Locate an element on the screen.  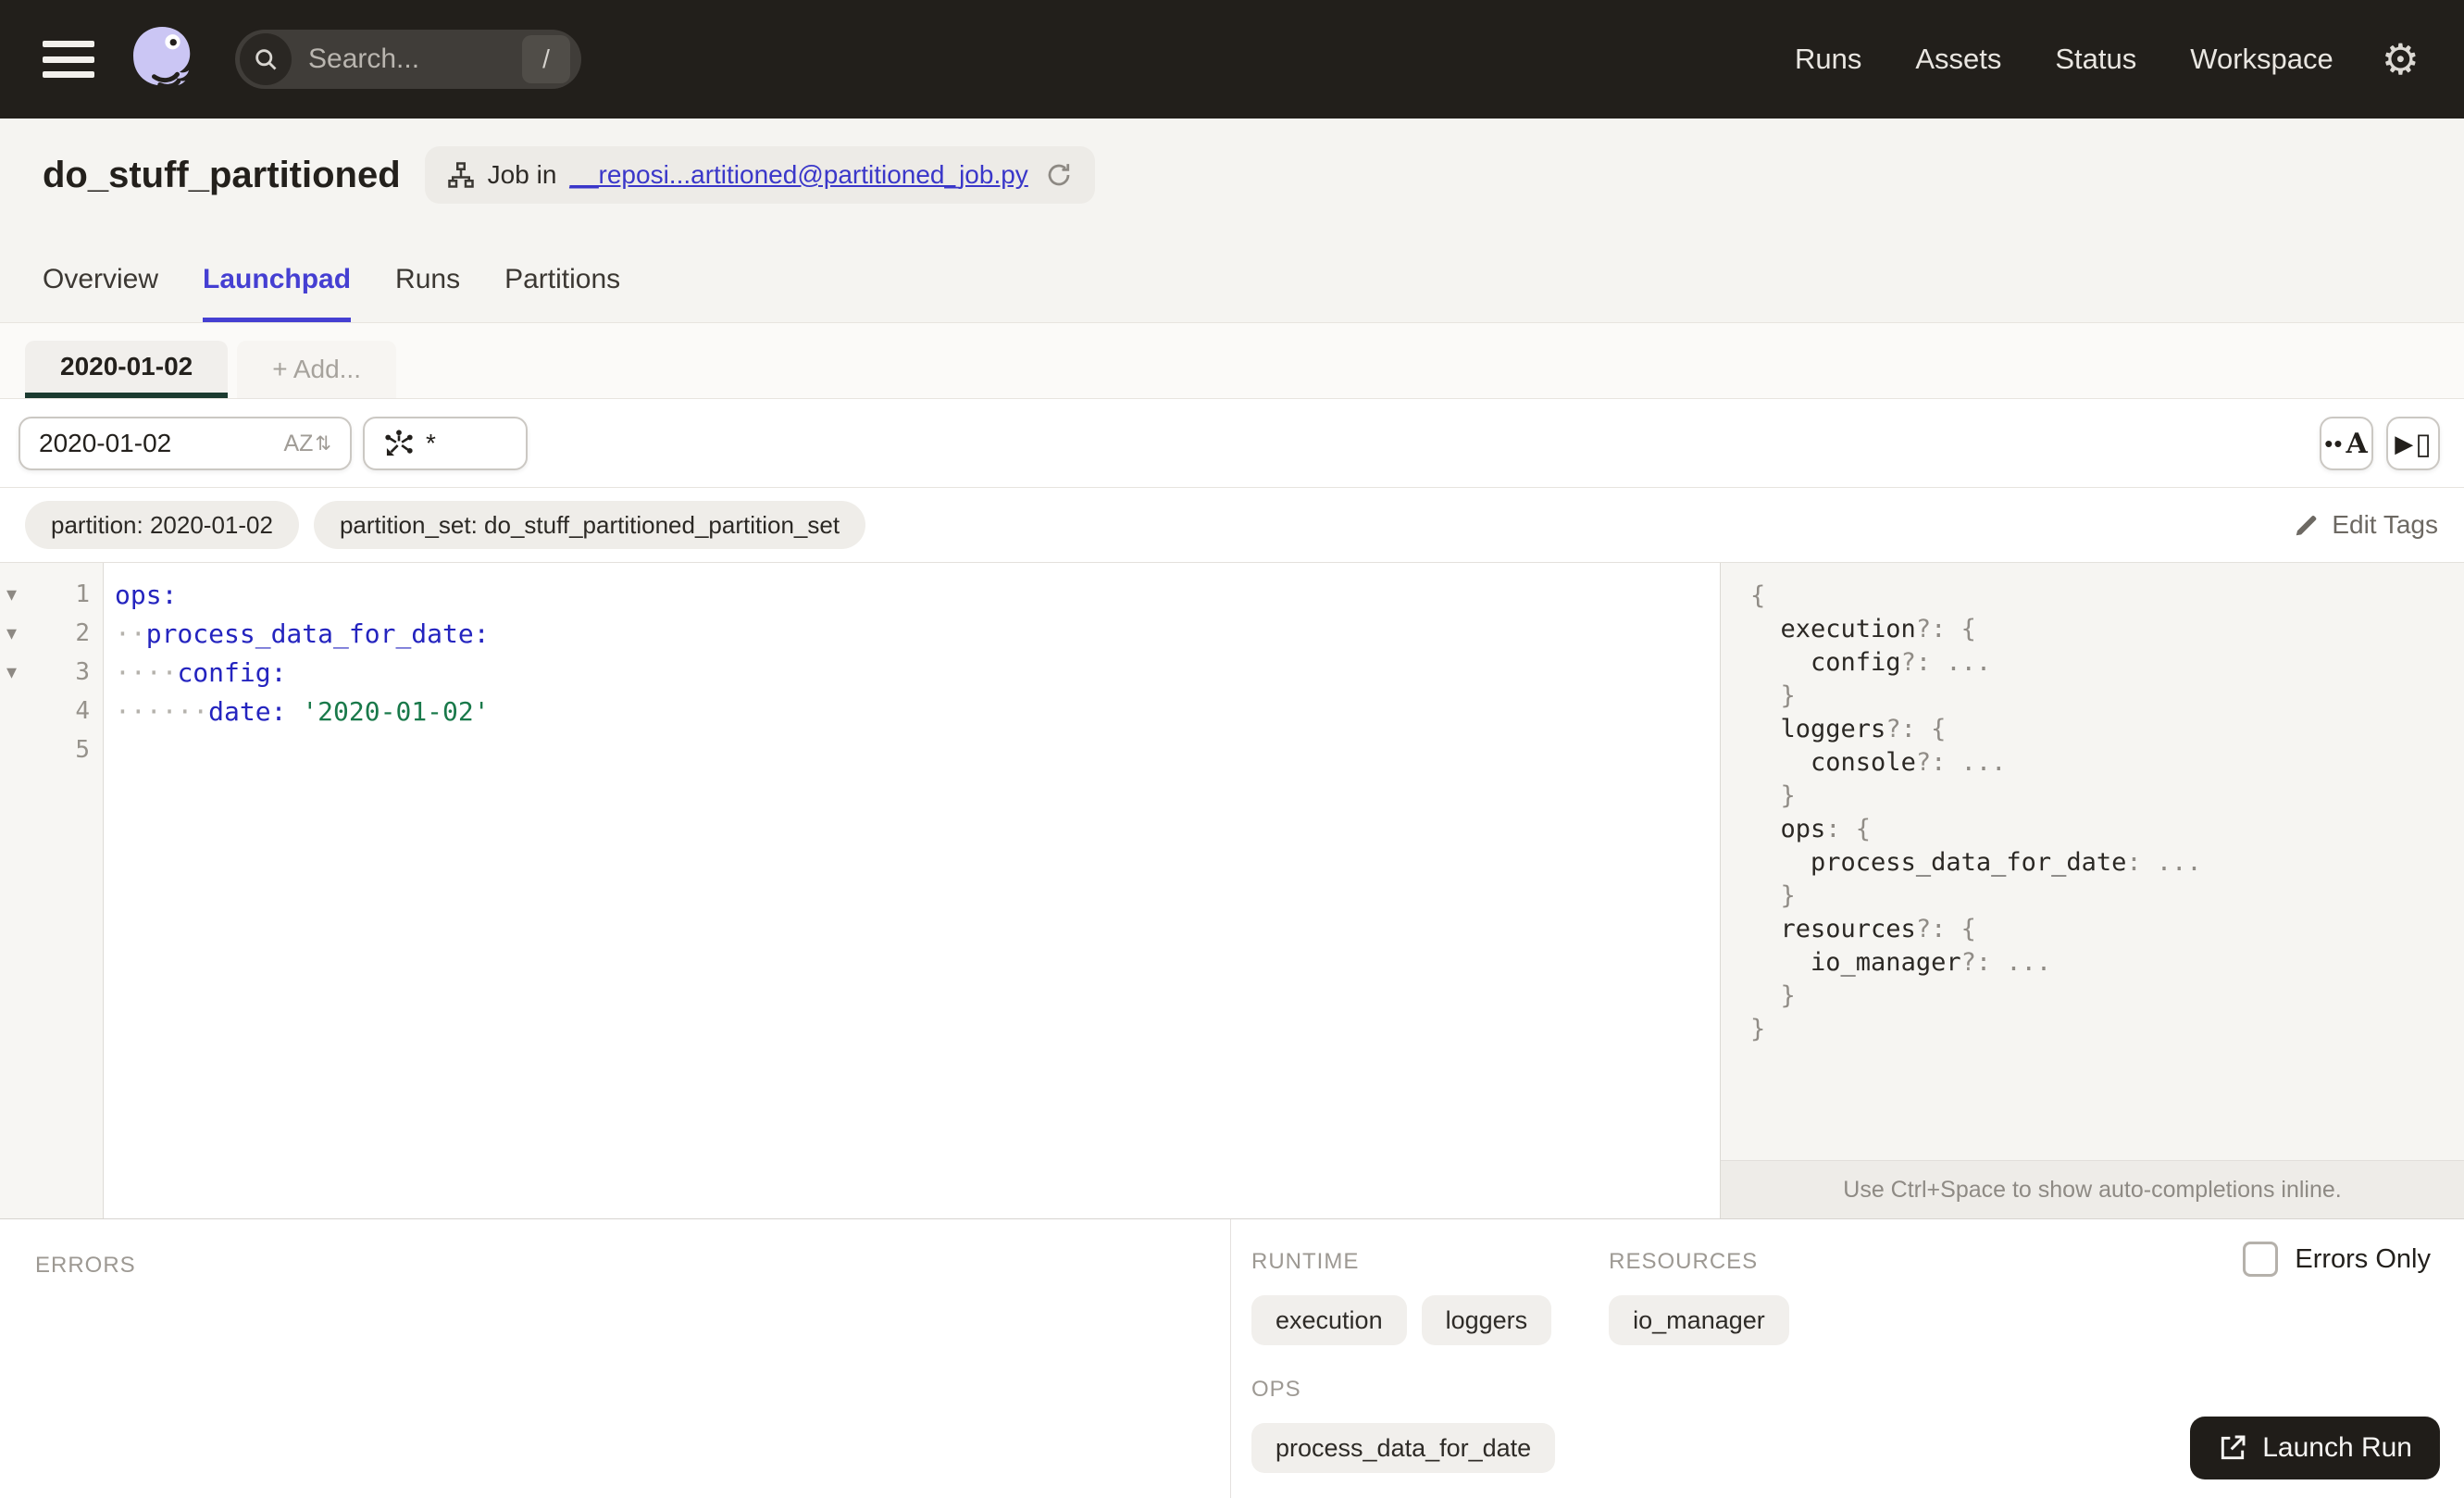
search-icon is located at coordinates (266, 59).